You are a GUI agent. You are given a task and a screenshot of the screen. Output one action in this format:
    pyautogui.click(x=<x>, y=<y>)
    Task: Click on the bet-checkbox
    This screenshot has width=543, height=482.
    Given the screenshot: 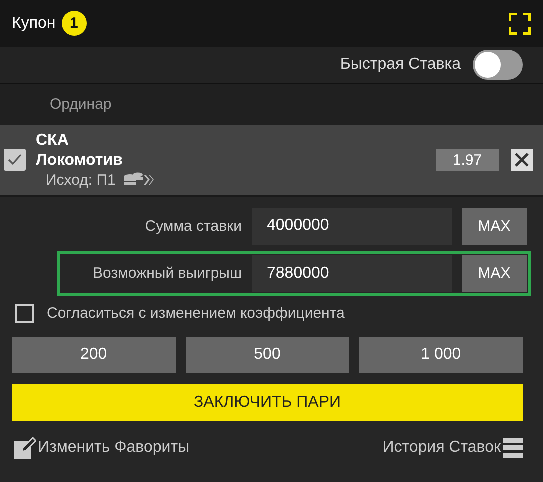 What is the action you would take?
    pyautogui.click(x=15, y=160)
    